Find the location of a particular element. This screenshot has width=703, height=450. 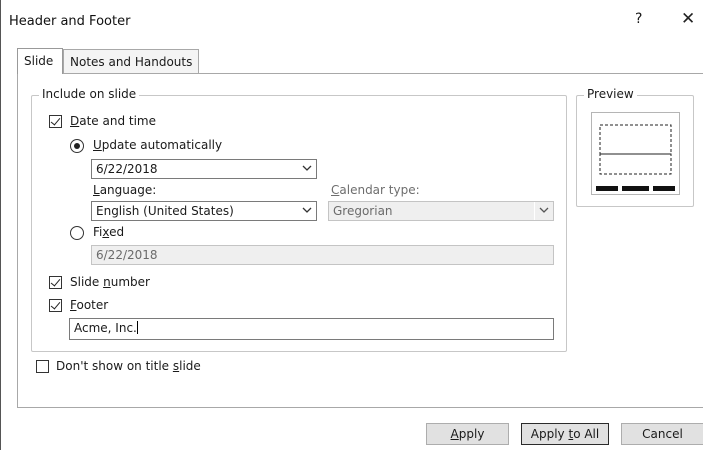

tab-notes-label: Notes and Handouts is located at coordinates (131, 62).